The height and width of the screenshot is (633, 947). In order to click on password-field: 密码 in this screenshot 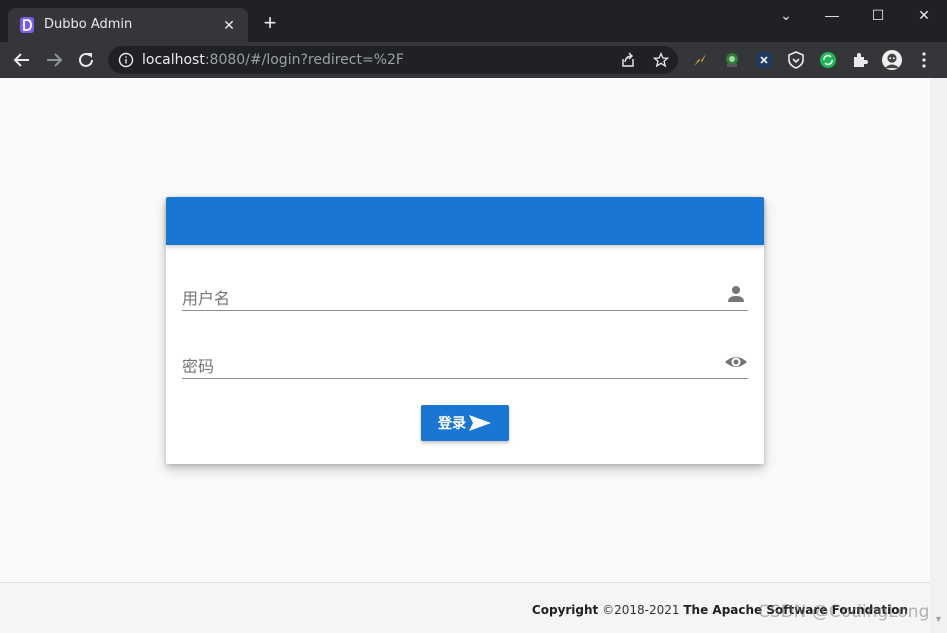, I will do `click(465, 362)`.